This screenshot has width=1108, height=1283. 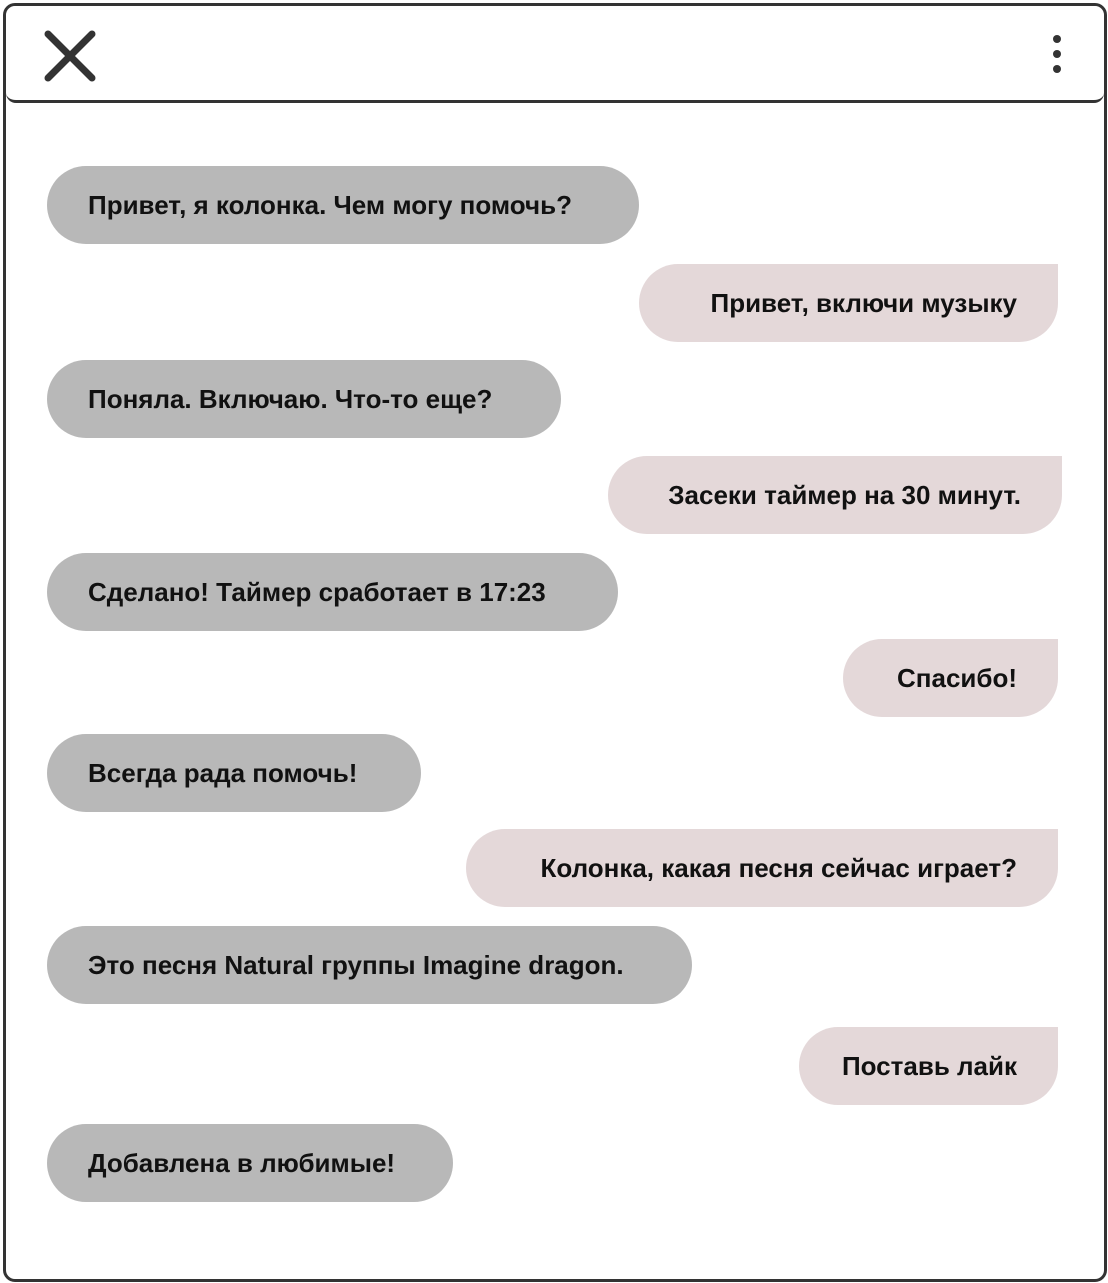 What do you see at coordinates (330, 204) in the screenshot?
I see `message-text: Привет, я колонка. Чем могу помочь?` at bounding box center [330, 204].